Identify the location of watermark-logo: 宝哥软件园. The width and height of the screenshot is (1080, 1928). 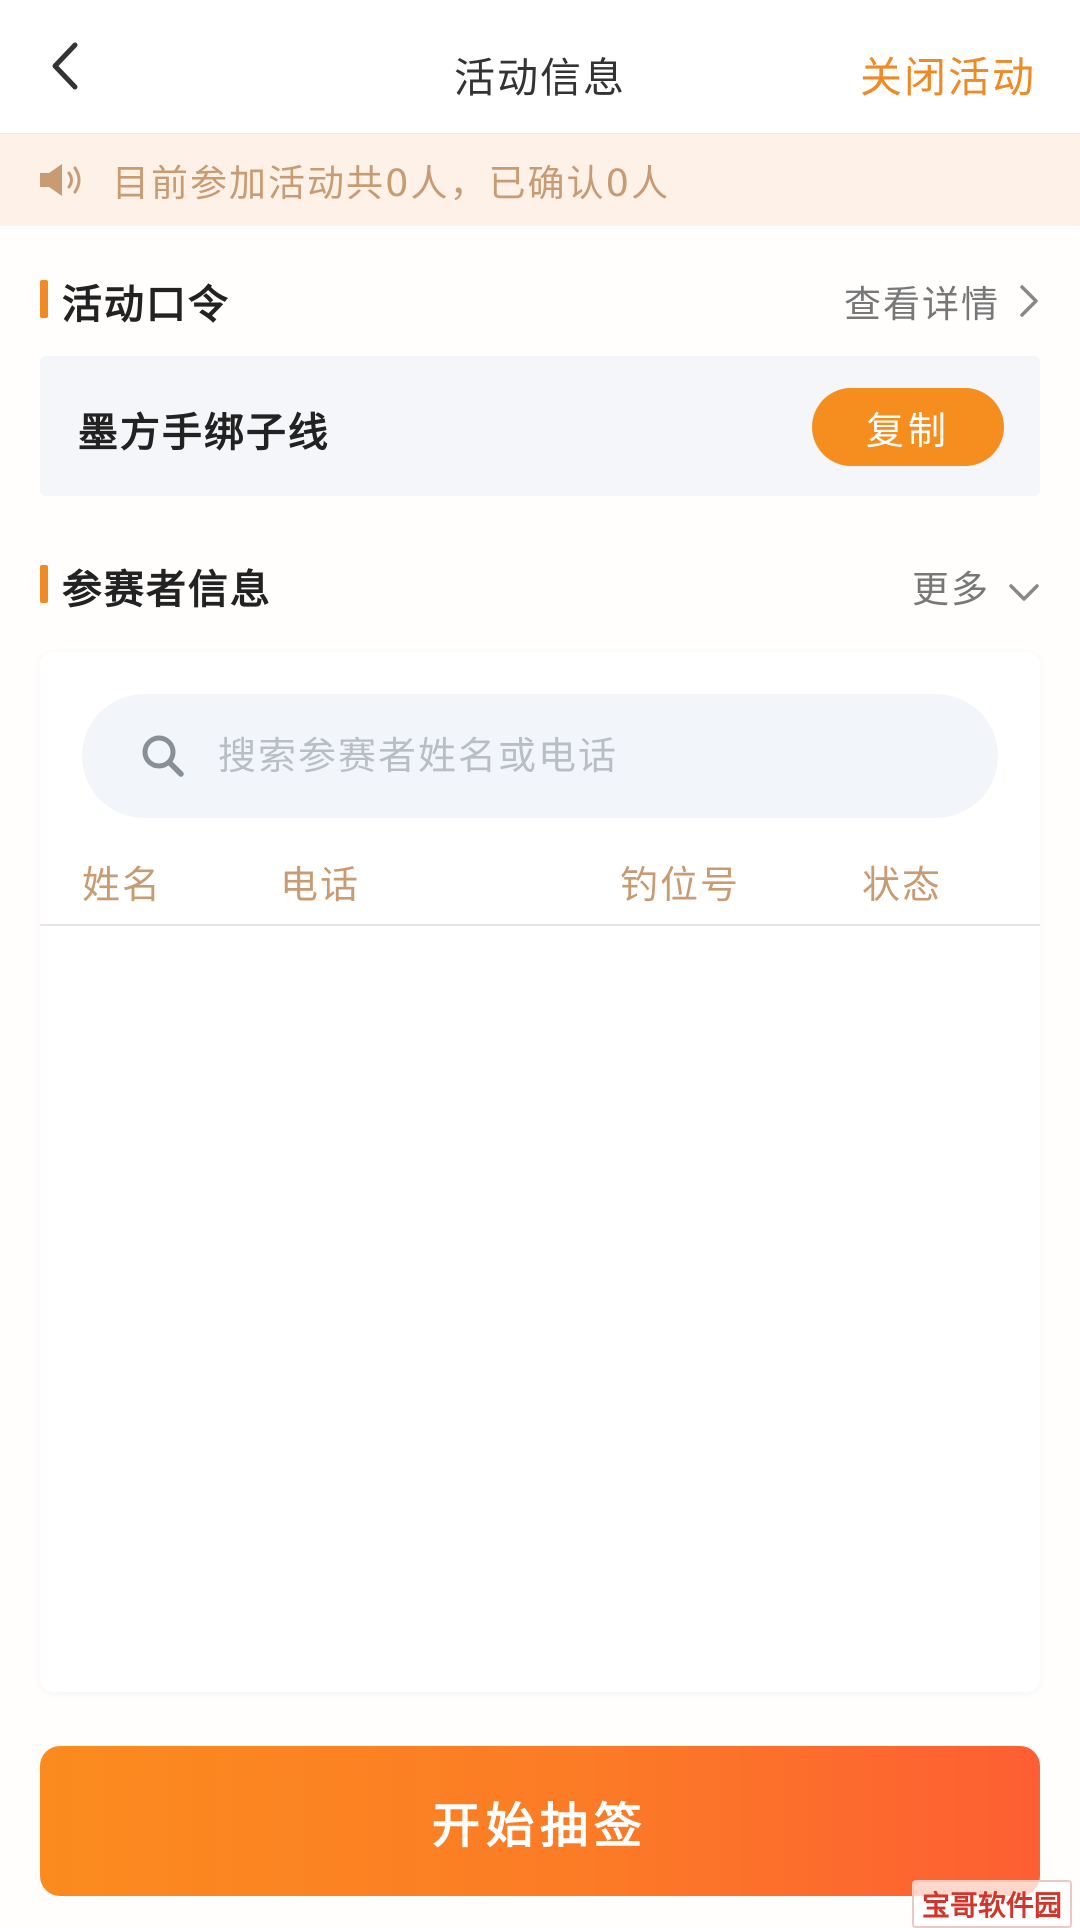
(991, 1904).